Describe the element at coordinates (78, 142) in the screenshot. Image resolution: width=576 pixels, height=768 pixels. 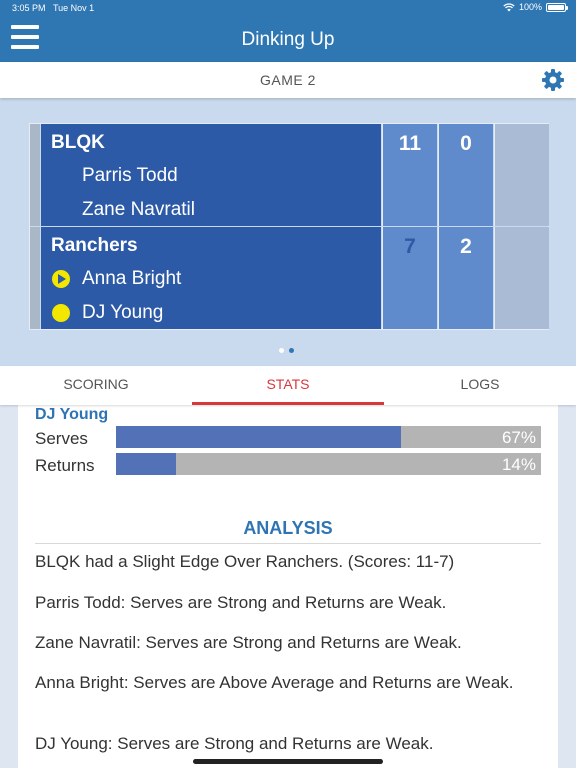
I see `team-name: BLQK` at that location.